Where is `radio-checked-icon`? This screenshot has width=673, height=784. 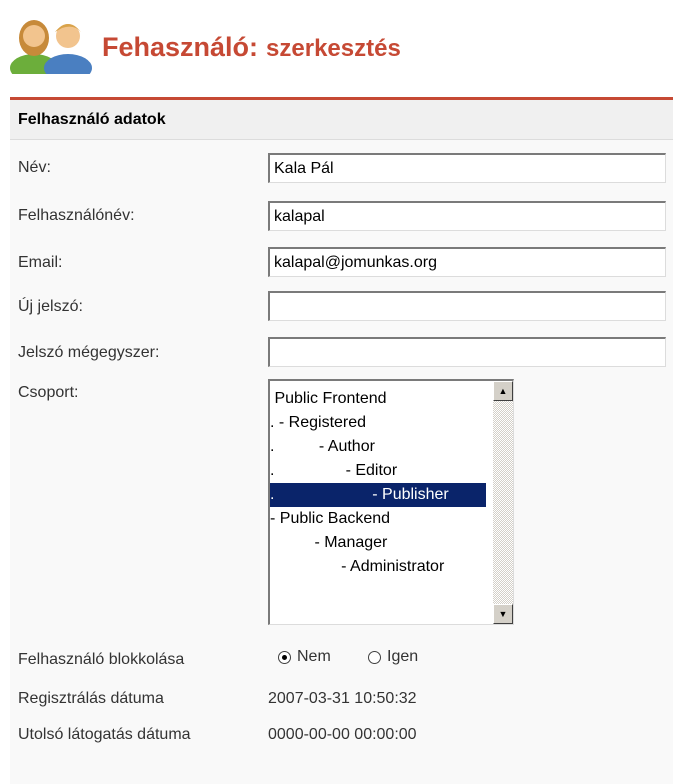
radio-checked-icon is located at coordinates (284, 657).